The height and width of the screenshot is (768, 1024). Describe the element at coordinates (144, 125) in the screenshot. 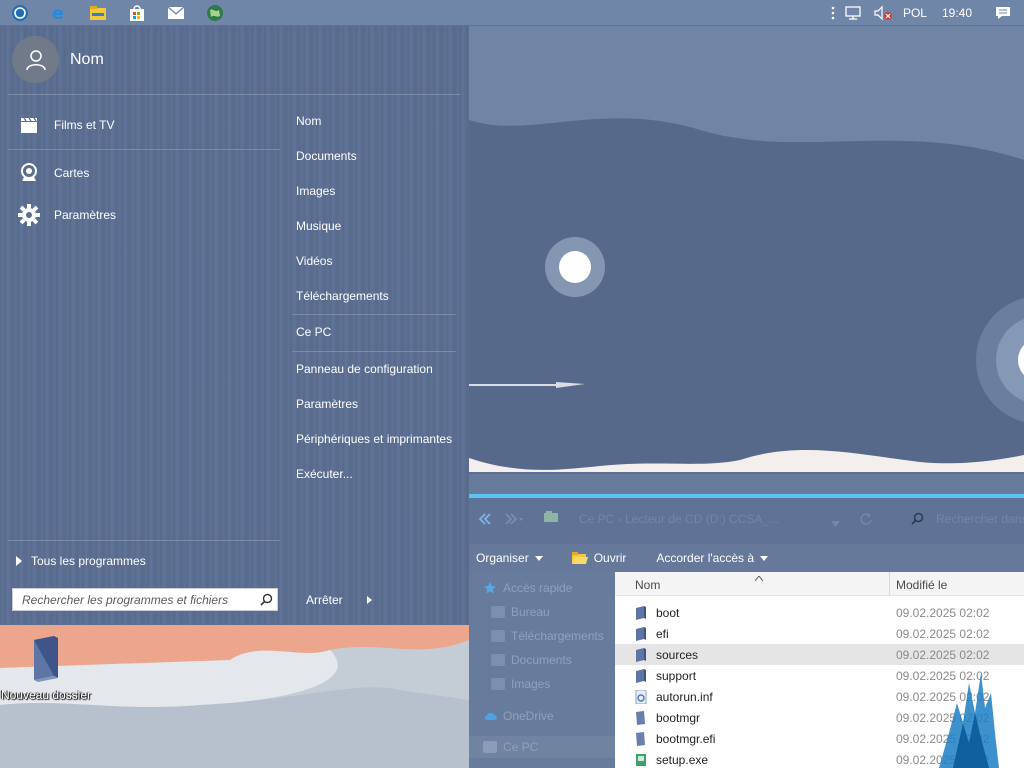

I see `start-item-films-tv: Films et TV` at that location.